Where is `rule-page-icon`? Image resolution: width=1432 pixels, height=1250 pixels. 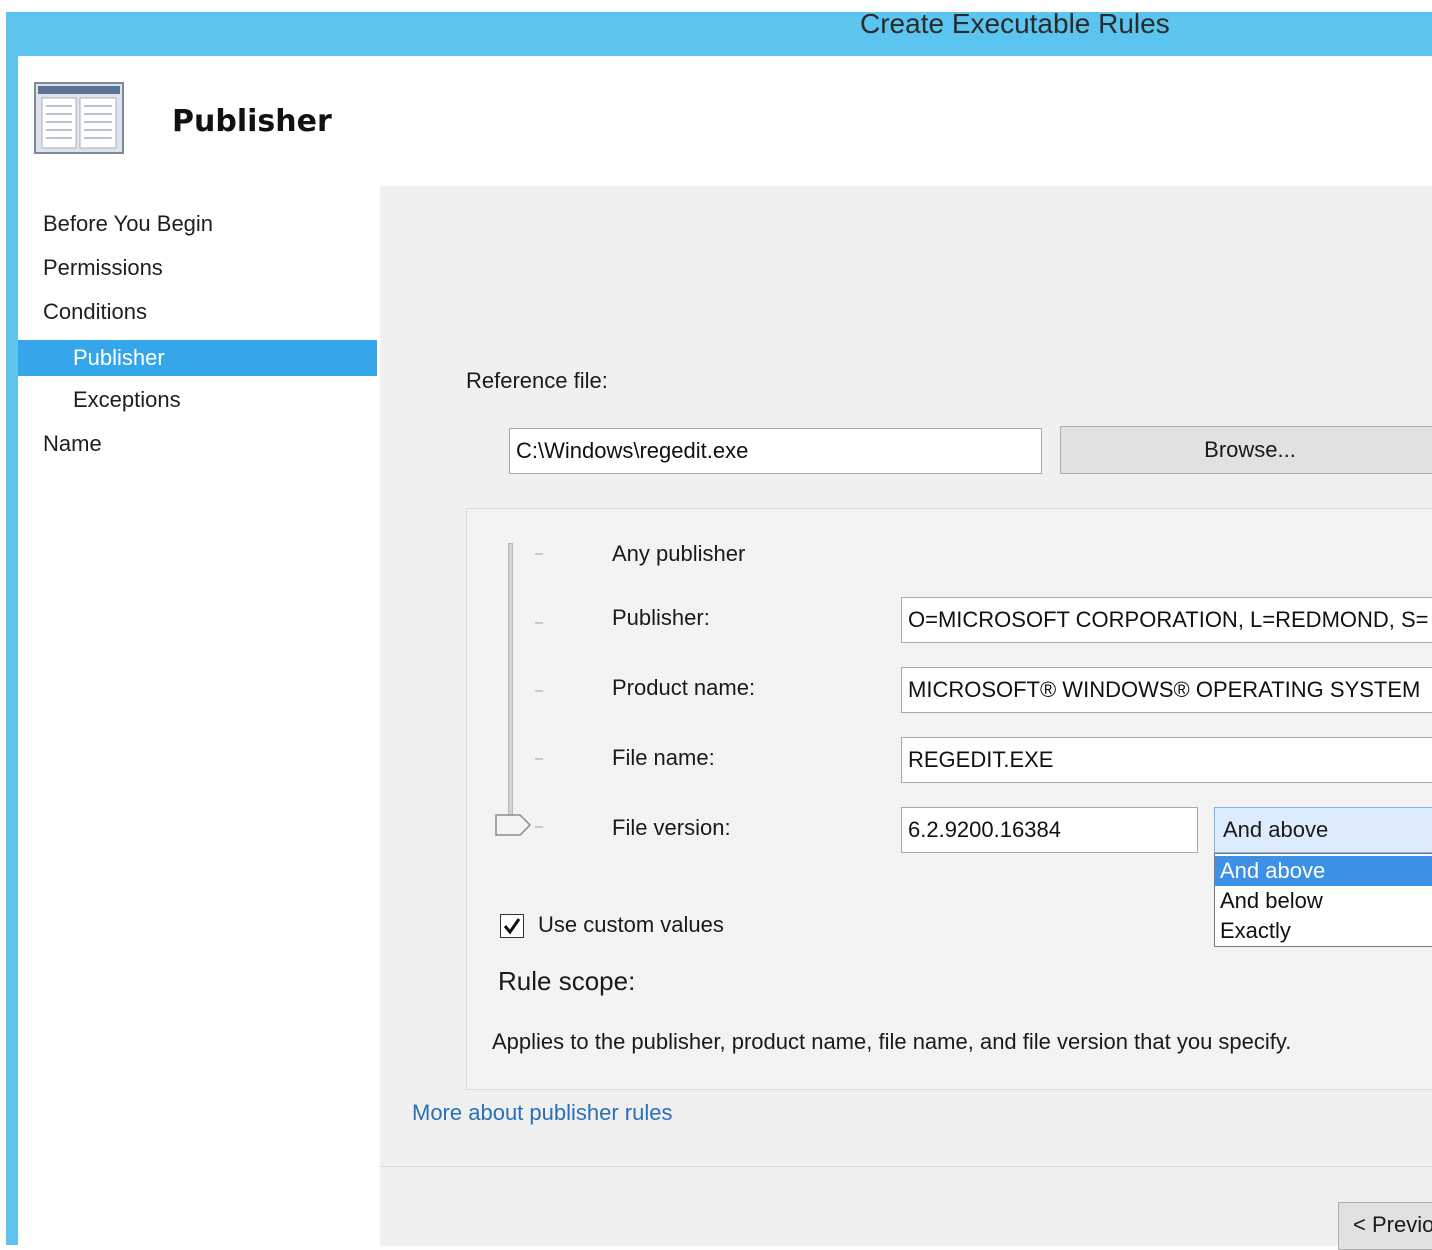 rule-page-icon is located at coordinates (79, 118).